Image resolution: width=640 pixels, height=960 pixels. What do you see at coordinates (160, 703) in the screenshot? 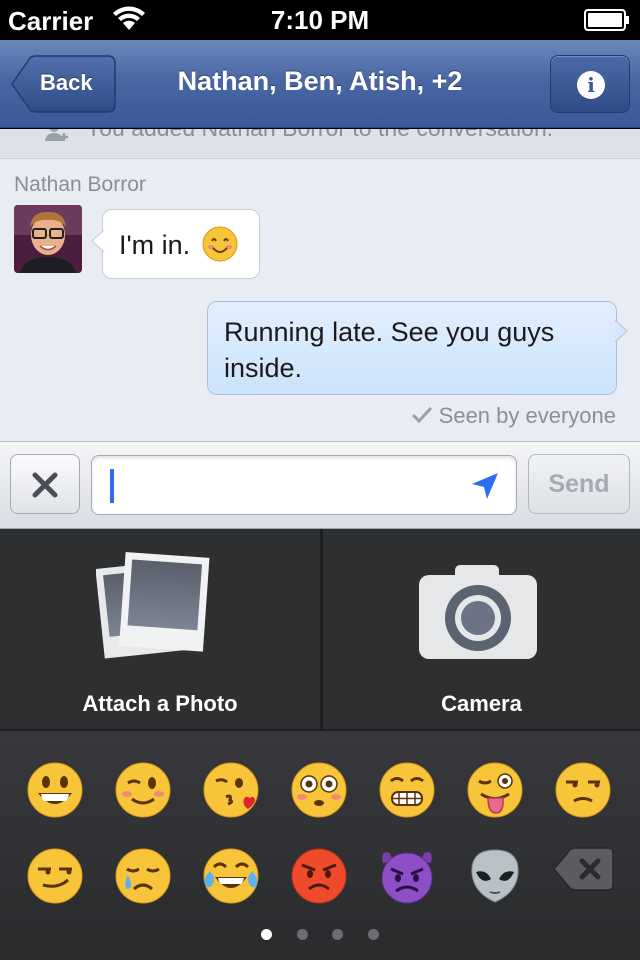
I see `attach-photo-label: Attach a Photo` at bounding box center [160, 703].